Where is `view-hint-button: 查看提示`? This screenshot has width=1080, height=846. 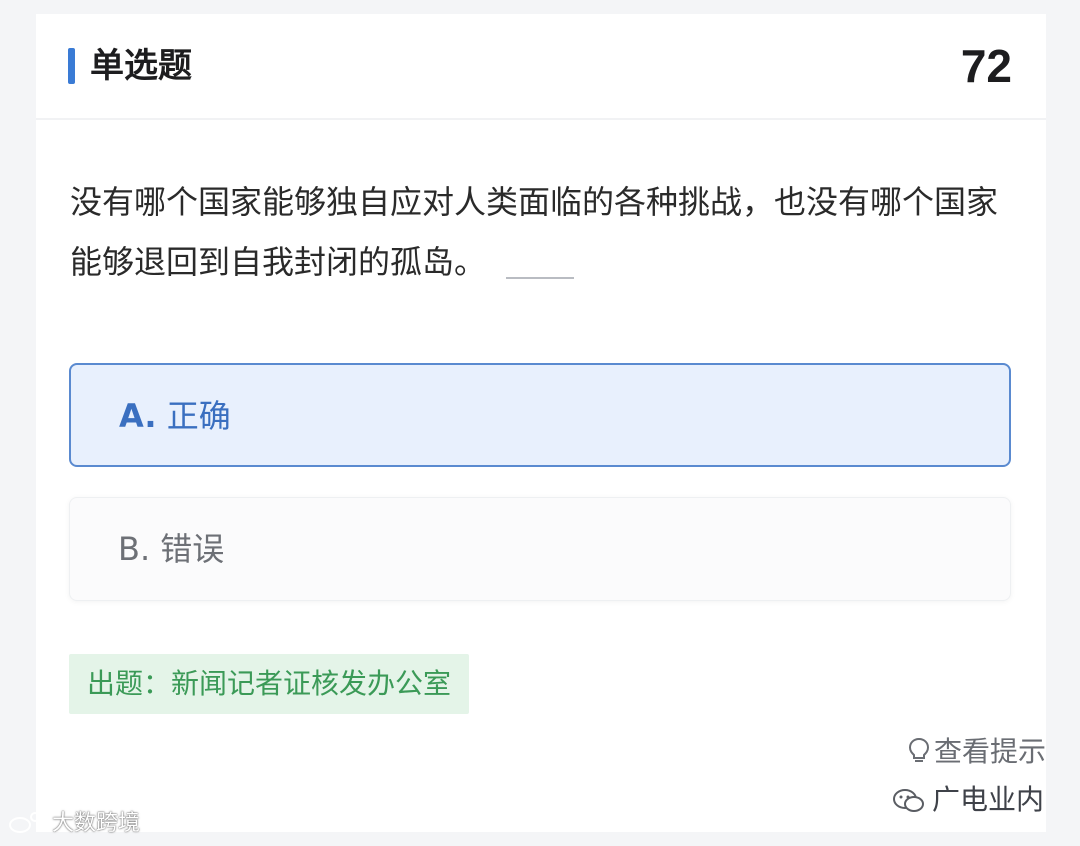 view-hint-button: 查看提示 is located at coordinates (977, 752).